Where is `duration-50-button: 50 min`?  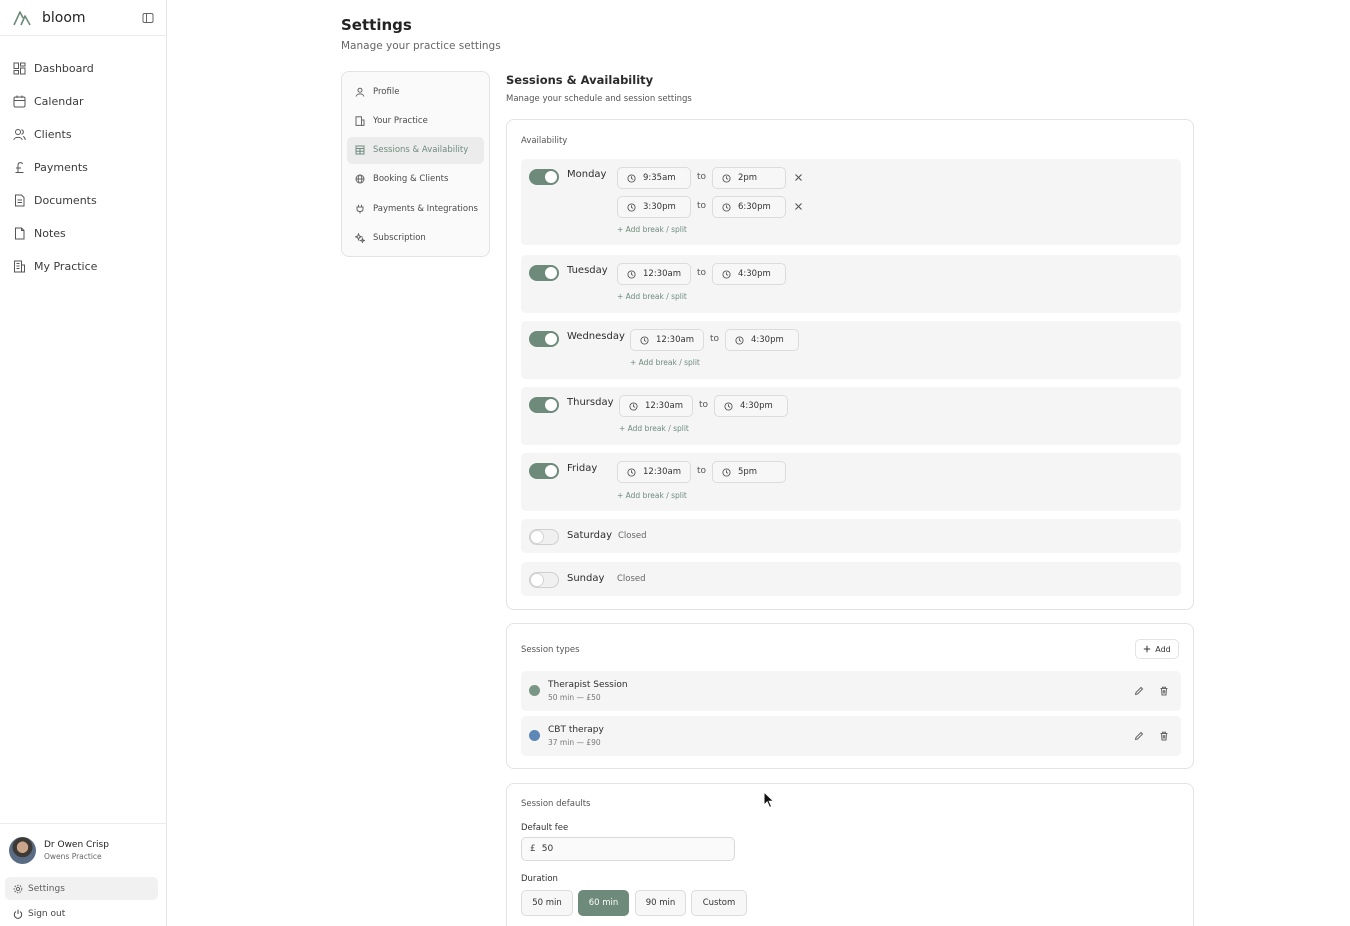 duration-50-button: 50 min is located at coordinates (547, 903).